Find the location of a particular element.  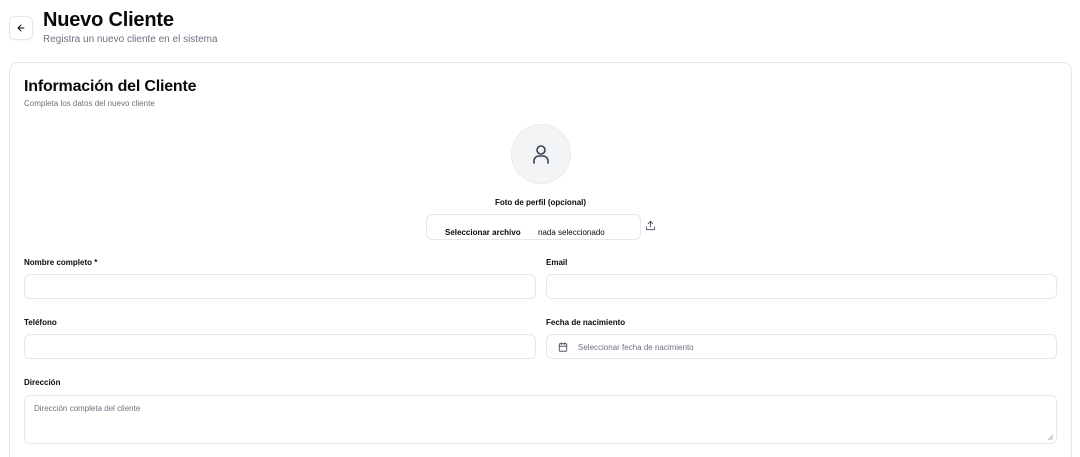

profile-photo-file-input: Seleccionar archivo nada seleccionado is located at coordinates (533, 227).